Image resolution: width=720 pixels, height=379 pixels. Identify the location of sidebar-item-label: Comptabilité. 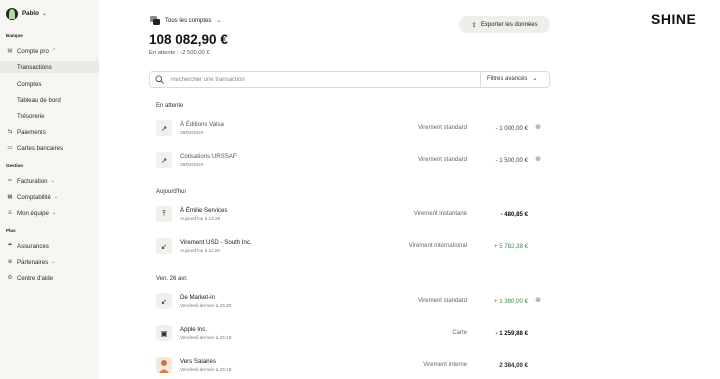
(34, 197).